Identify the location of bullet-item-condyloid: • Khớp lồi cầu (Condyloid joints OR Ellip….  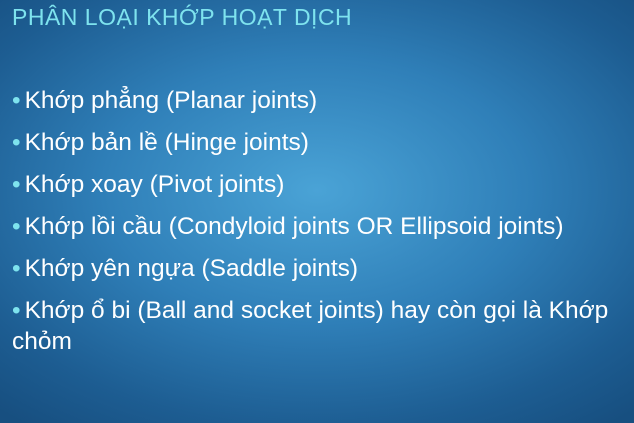
(319, 226).